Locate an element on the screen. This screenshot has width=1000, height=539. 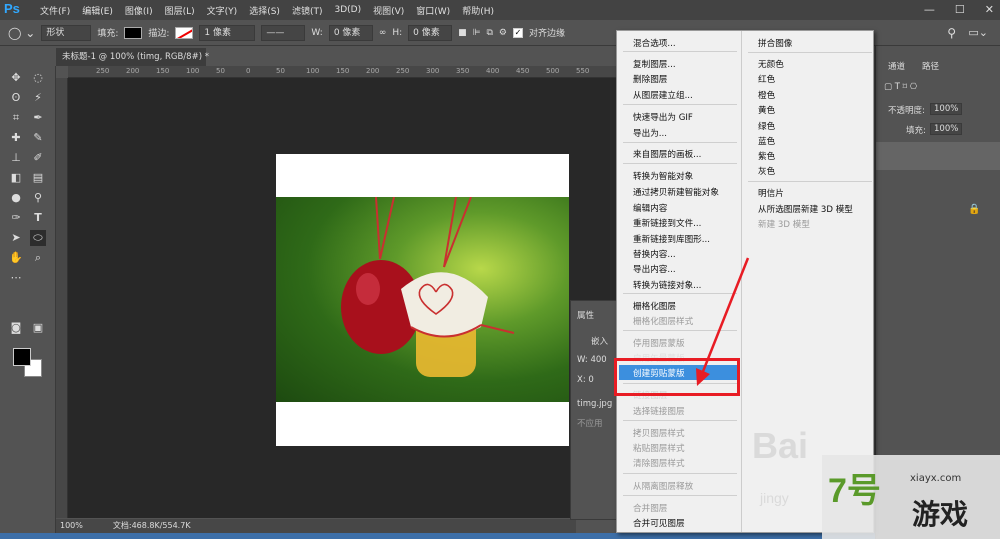
layer-filter-icons: ▢ T ⌑ ⎔ is located at coordinates (900, 87).